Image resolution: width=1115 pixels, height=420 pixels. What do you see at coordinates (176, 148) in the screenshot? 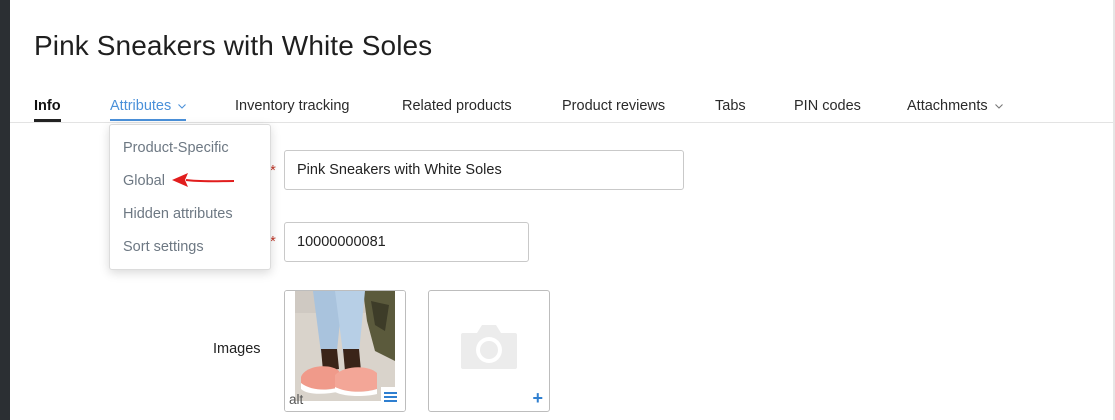
I see `menu-item-product-specific: Product-Specific` at bounding box center [176, 148].